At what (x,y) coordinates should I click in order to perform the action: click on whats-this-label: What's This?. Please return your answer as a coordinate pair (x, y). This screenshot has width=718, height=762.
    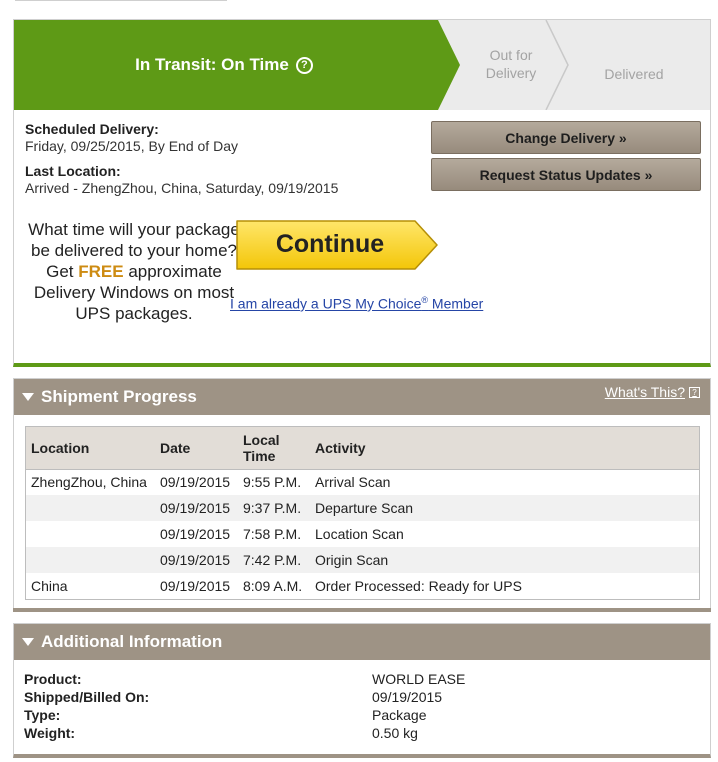
    Looking at the image, I should click on (644, 392).